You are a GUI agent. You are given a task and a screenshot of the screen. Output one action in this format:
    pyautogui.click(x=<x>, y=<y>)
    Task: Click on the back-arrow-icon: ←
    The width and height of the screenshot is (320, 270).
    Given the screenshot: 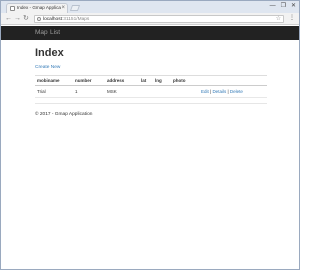 What is the action you would take?
    pyautogui.click(x=8, y=18)
    